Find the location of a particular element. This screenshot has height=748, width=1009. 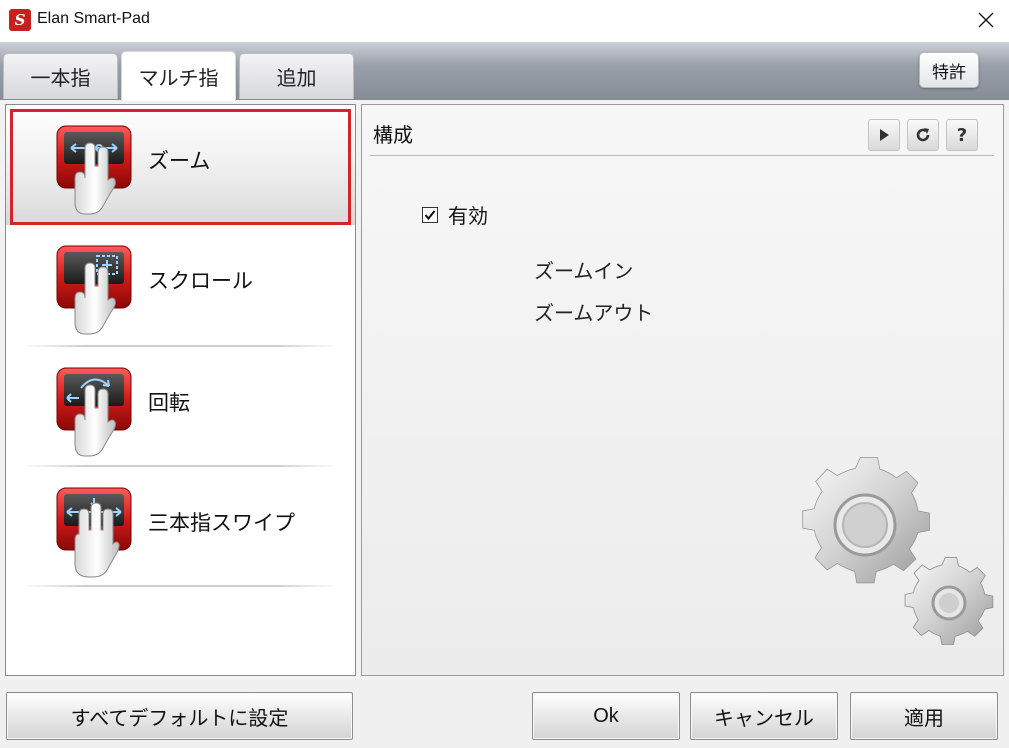

title-bar: S Elan Smart-Pad is located at coordinates (504, 21).